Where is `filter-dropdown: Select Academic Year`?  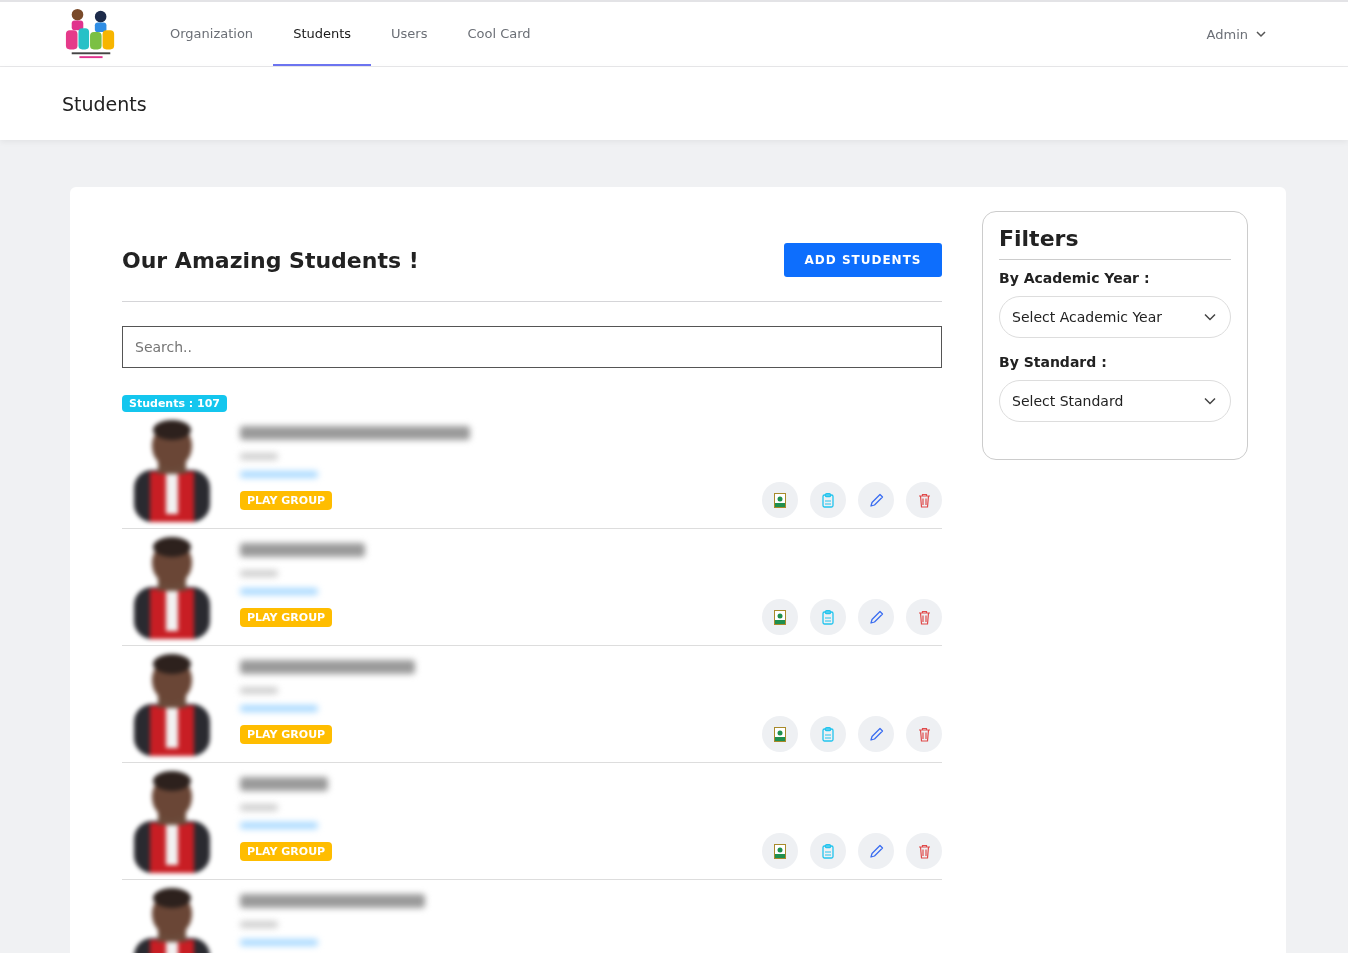
filter-dropdown: Select Academic Year is located at coordinates (1115, 317).